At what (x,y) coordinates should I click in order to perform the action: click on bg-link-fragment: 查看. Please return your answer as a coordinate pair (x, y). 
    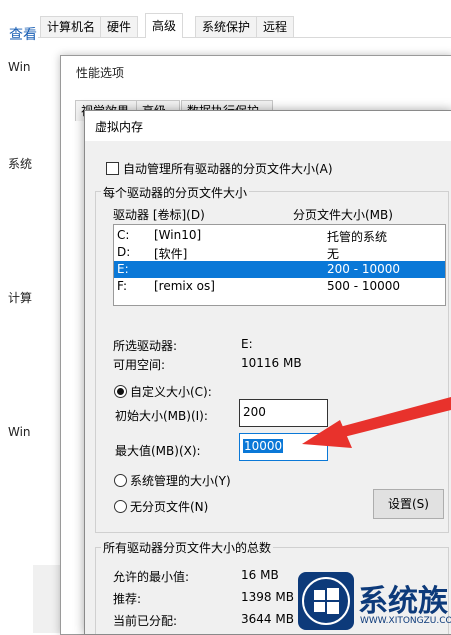
    Looking at the image, I should click on (23, 34).